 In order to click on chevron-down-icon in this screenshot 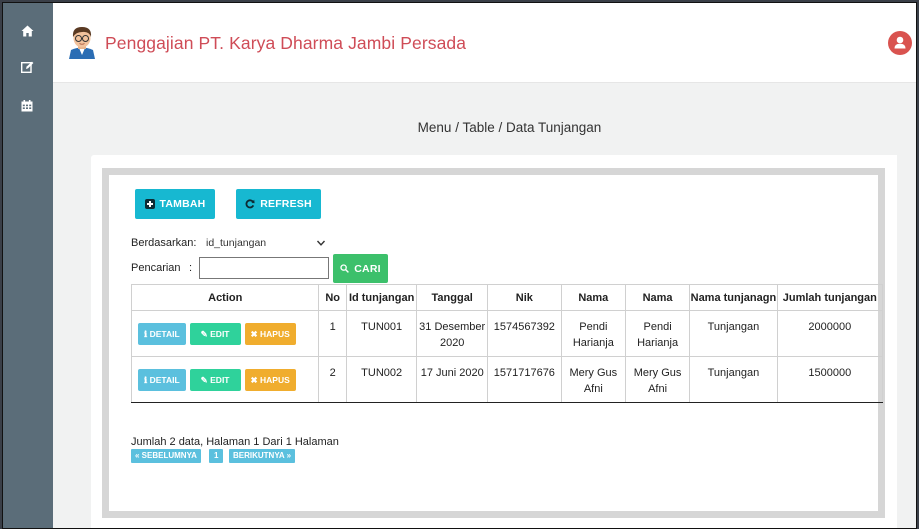, I will do `click(321, 243)`.